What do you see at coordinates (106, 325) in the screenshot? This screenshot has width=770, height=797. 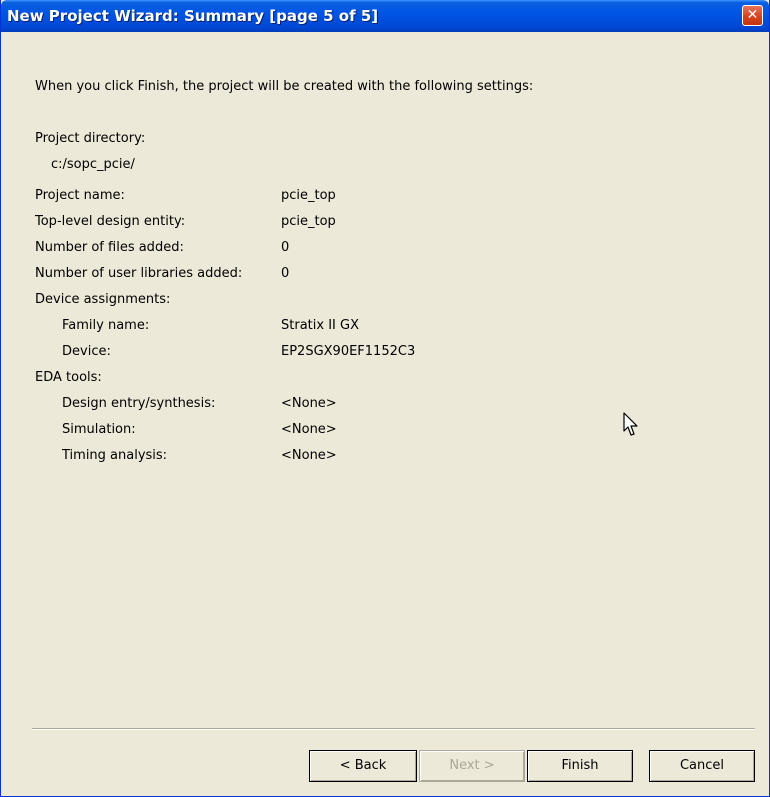 I see `family-name-label: Family name:` at bounding box center [106, 325].